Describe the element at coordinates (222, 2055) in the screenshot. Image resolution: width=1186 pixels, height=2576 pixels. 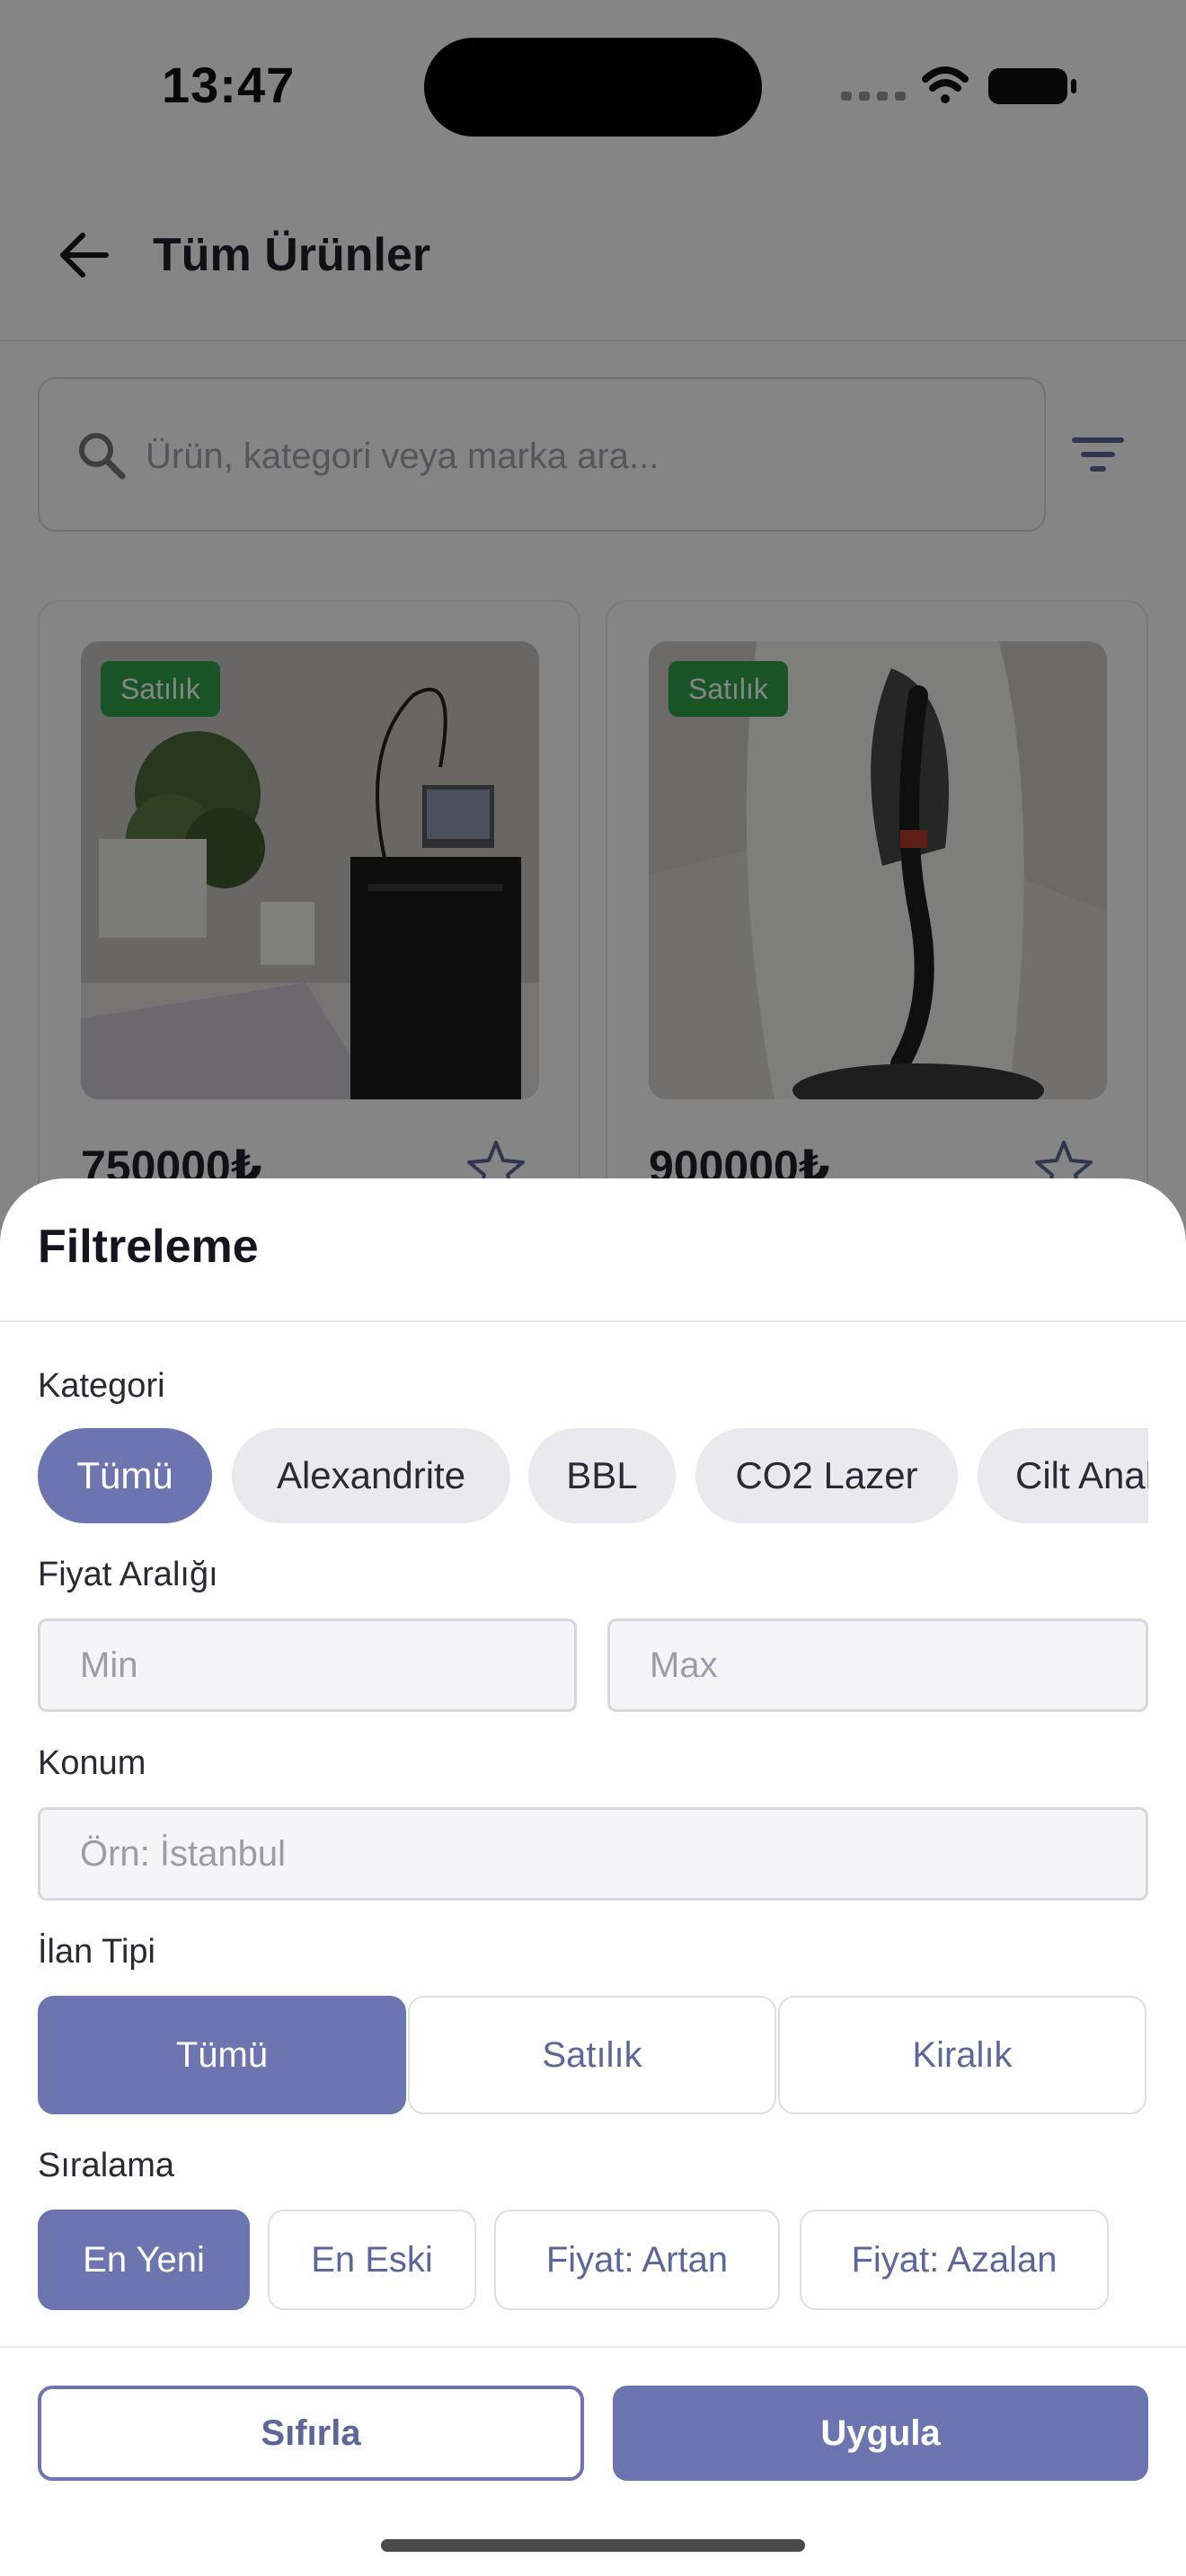
I see `listing-type-all: Tümü` at that location.